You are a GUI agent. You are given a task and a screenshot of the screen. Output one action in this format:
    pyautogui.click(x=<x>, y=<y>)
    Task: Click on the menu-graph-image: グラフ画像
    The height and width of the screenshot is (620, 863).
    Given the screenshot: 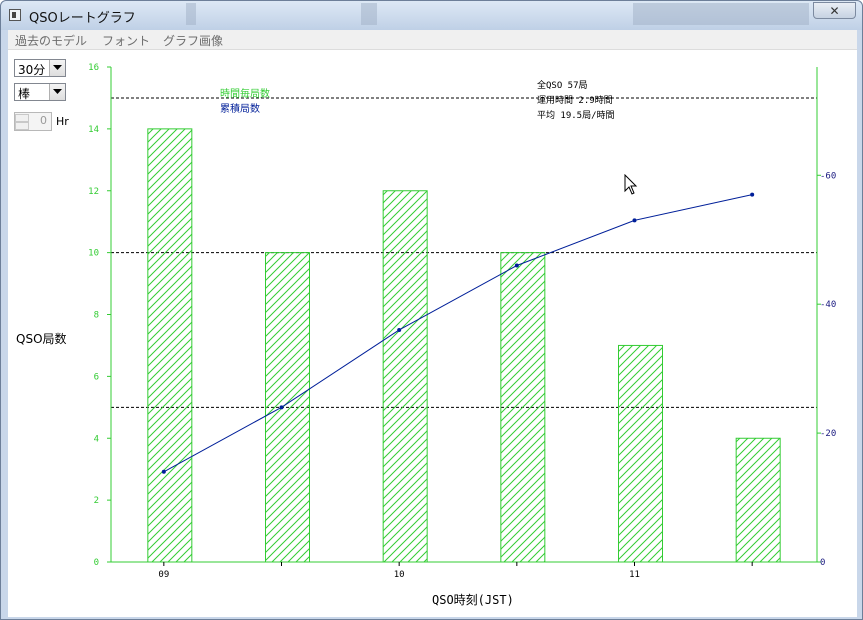 What is the action you would take?
    pyautogui.click(x=193, y=40)
    